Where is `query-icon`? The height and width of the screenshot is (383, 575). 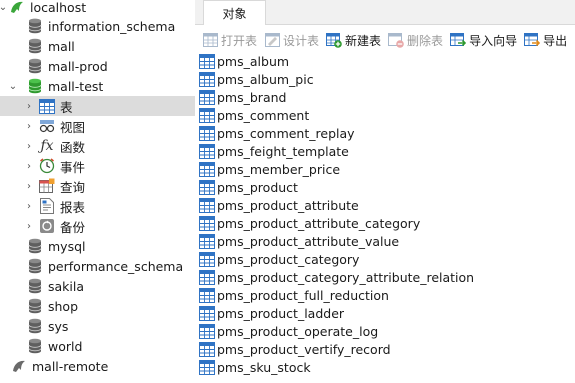 query-icon is located at coordinates (47, 186).